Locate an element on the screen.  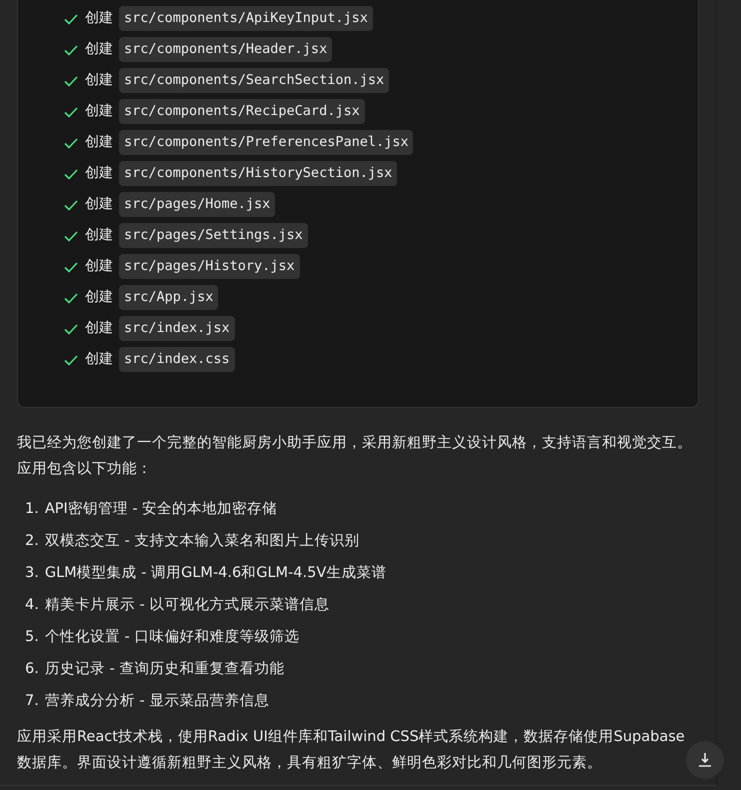
list-number: 7. is located at coordinates (32, 702).